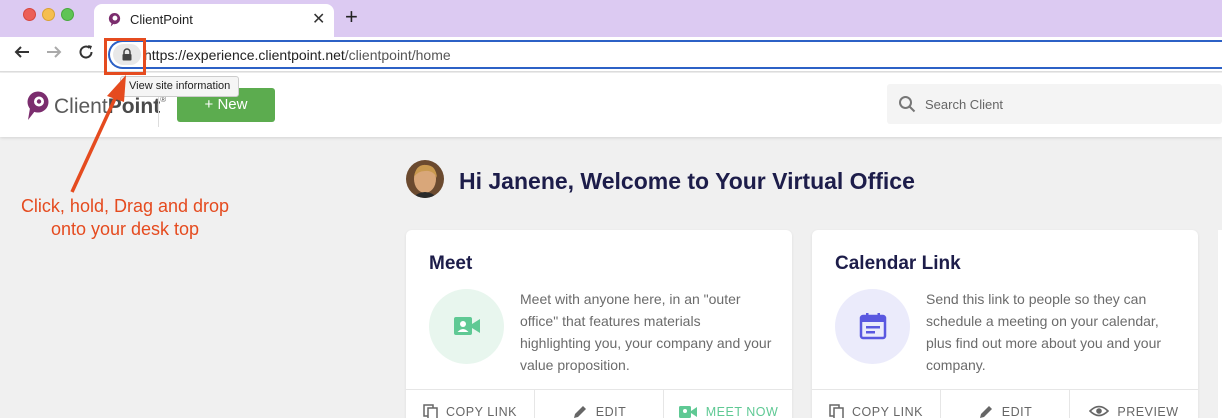  Describe the element at coordinates (1070, 104) in the screenshot. I see `search-client-input` at that location.